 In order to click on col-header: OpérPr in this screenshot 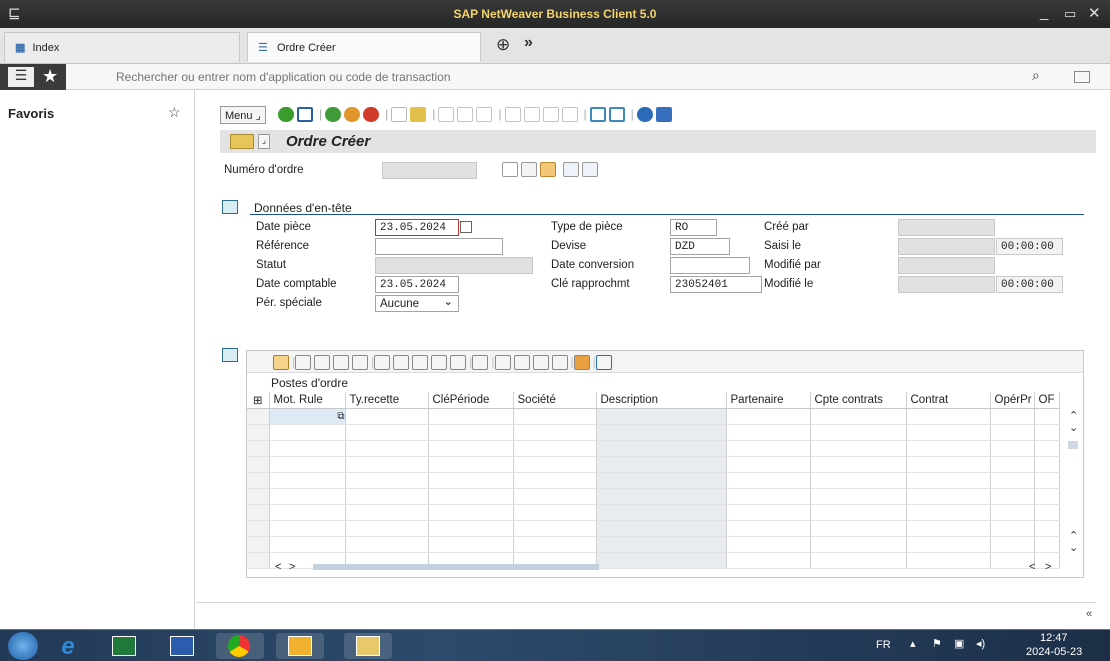, I will do `click(1012, 400)`.